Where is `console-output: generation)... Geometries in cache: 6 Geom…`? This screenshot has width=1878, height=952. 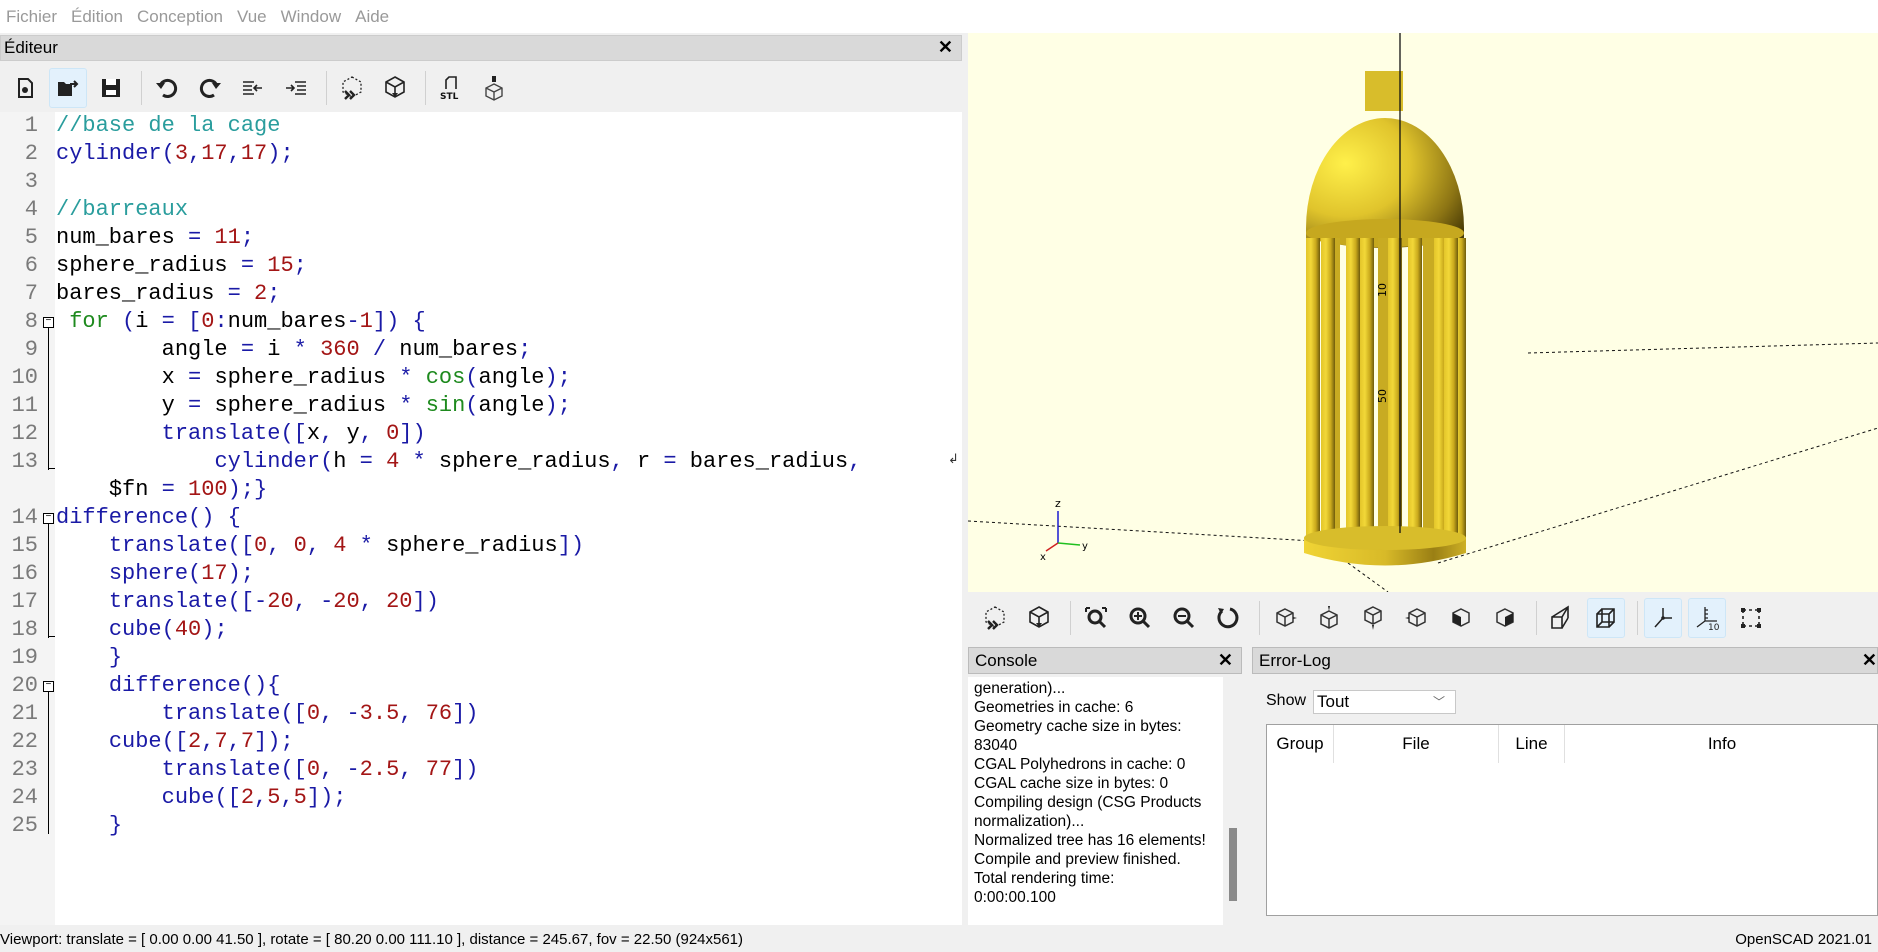
console-output: generation)... Geometries in cache: 6 Geom… is located at coordinates (1095, 801).